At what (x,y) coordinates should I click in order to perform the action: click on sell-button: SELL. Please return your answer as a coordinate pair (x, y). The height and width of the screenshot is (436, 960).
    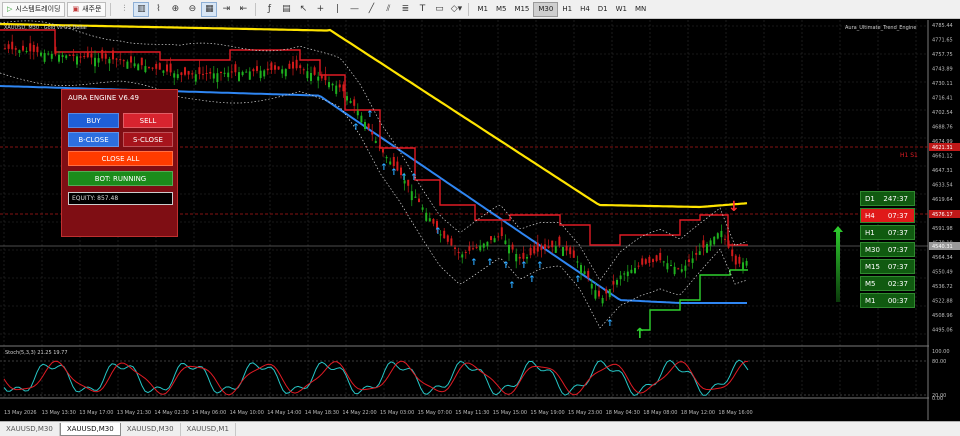
    Looking at the image, I should click on (148, 120).